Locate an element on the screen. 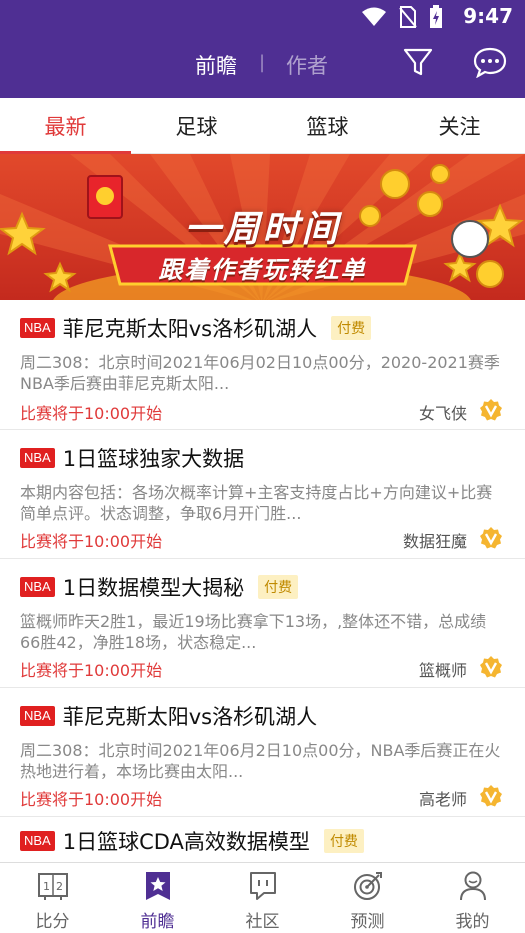  status-time: 9:47 is located at coordinates (488, 16).